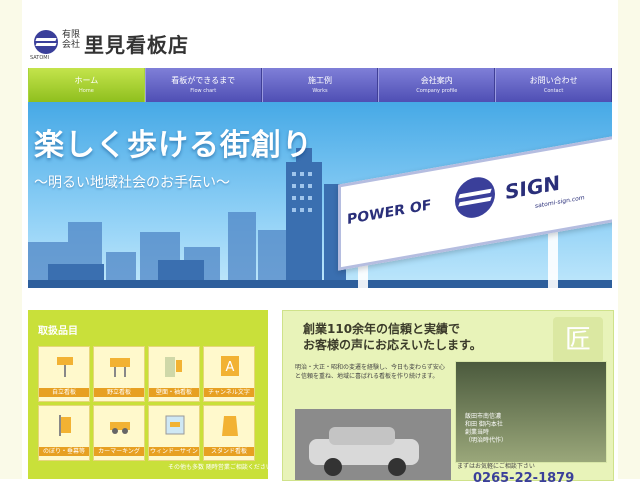 The width and height of the screenshot is (640, 486). Describe the element at coordinates (132, 183) in the screenshot. I see `hero-subtitle: ～明るい地域社会のお手伝い～` at that location.